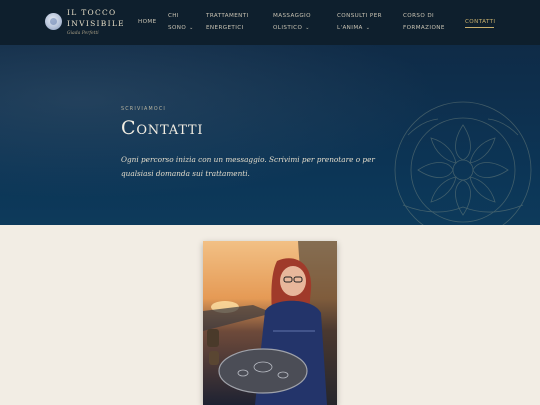 The image size is (540, 405). Describe the element at coordinates (292, 16) in the screenshot. I see `nav-item-label: MASSAGGIO` at that location.